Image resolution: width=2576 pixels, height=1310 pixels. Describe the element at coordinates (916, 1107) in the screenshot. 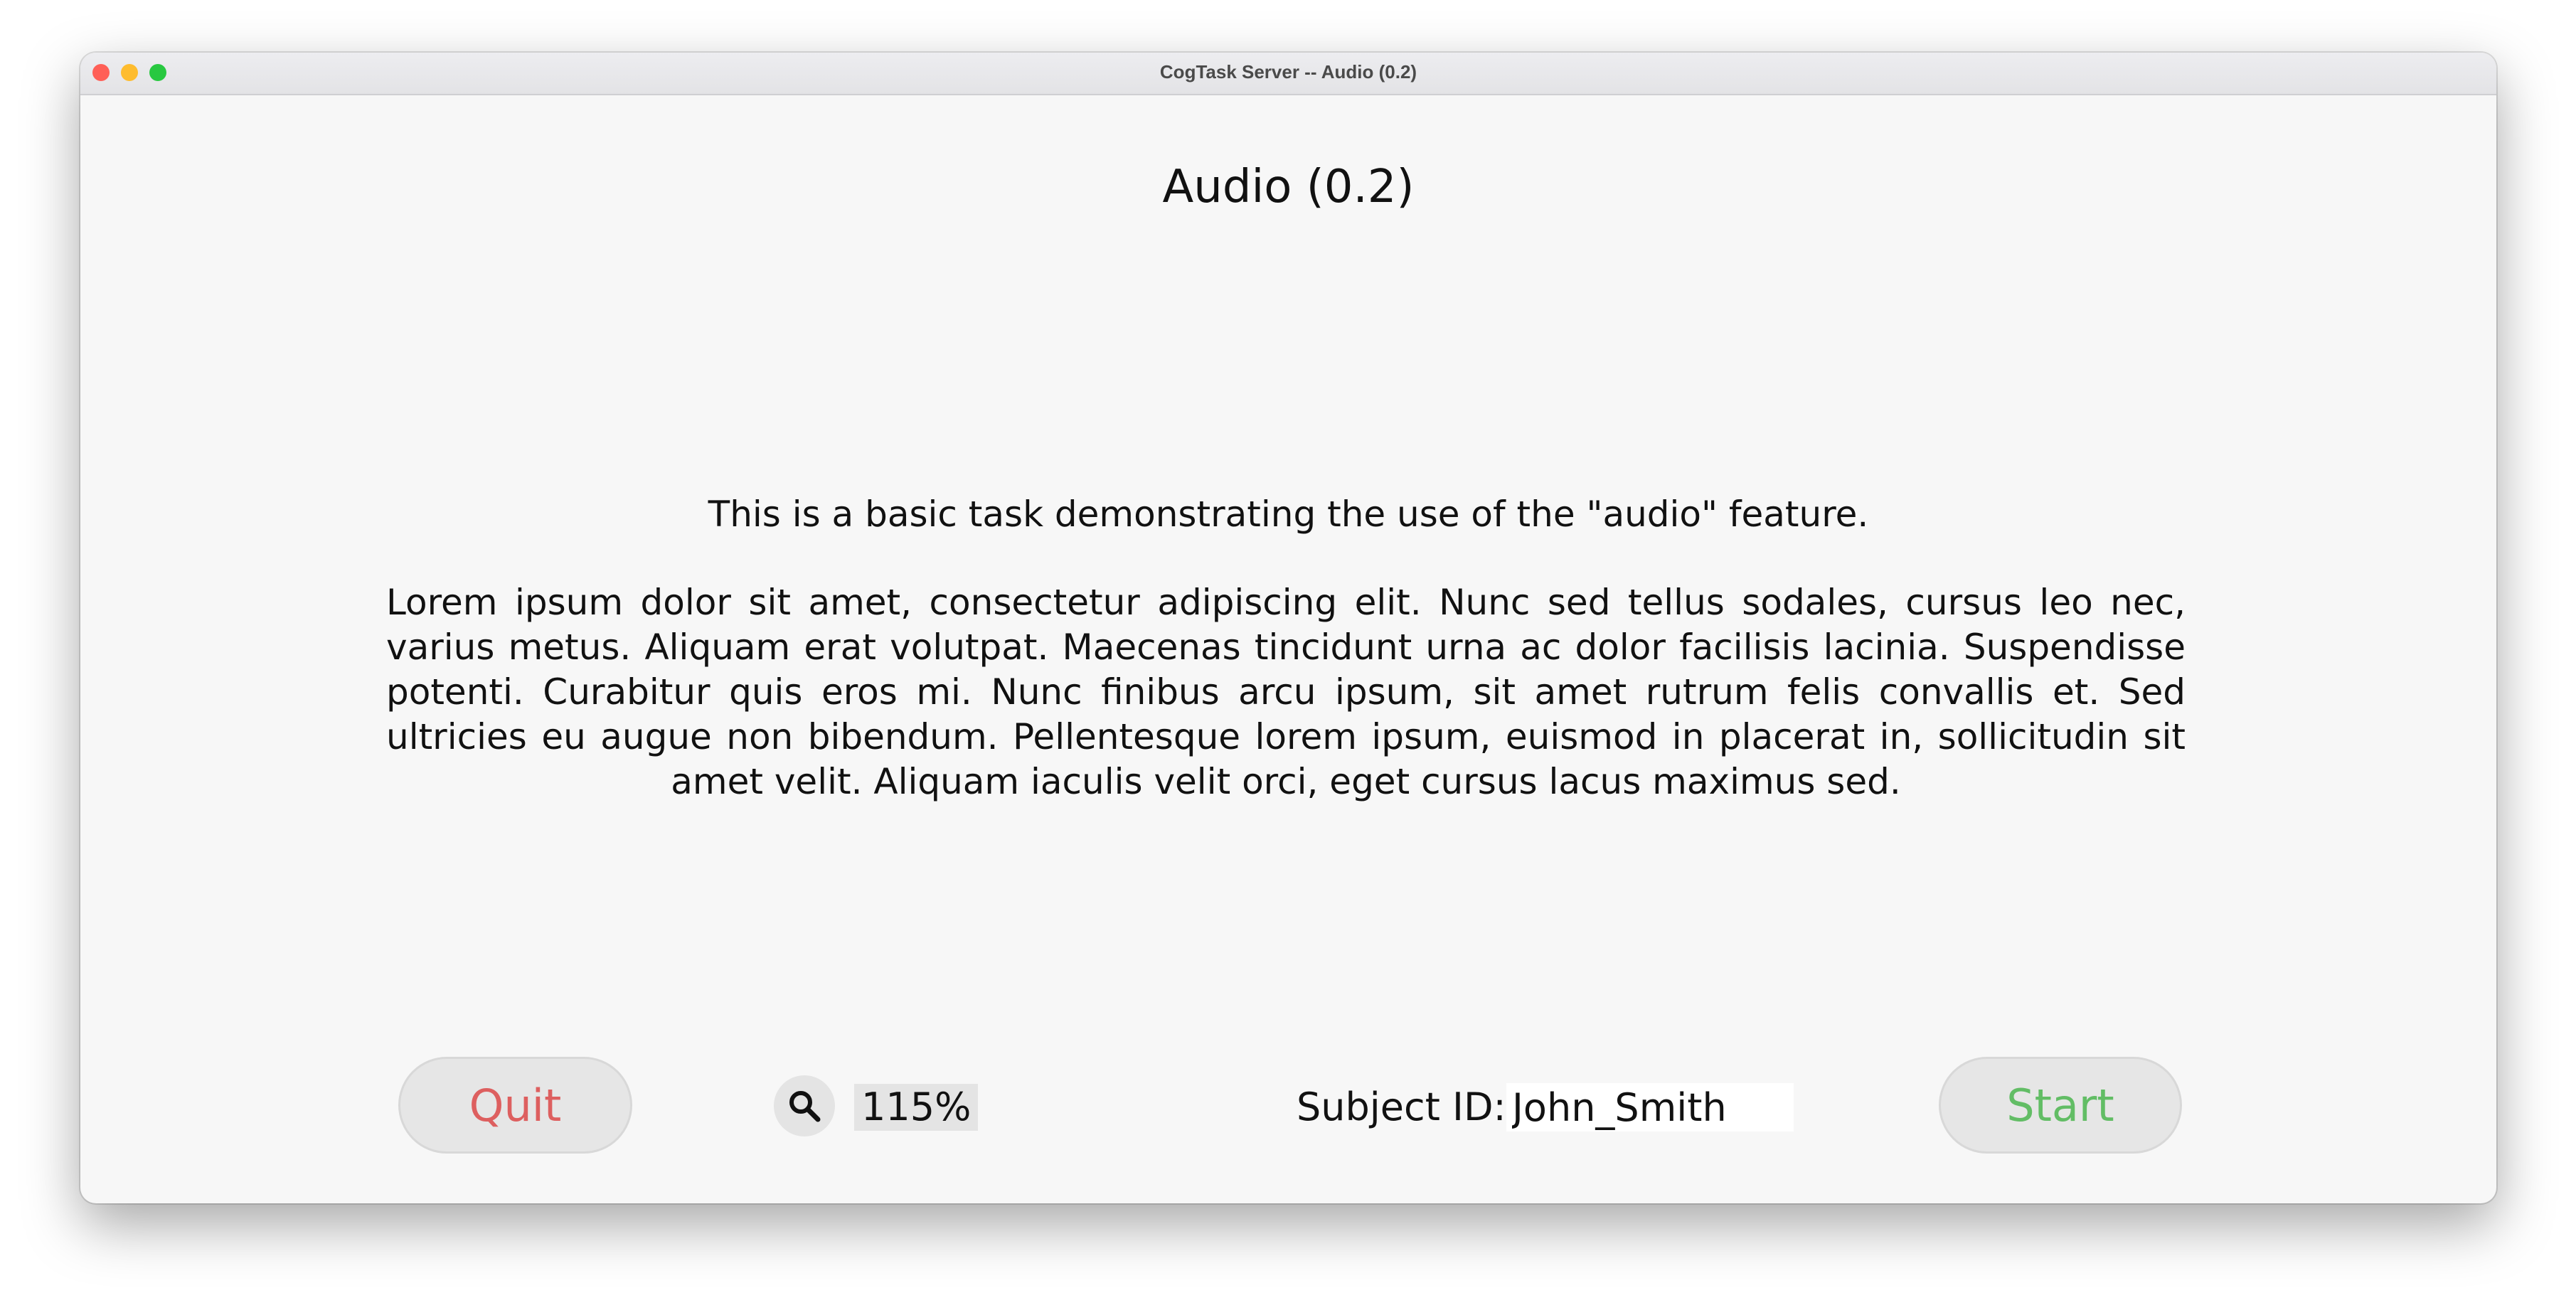

I see `zoom-level: 115%` at that location.